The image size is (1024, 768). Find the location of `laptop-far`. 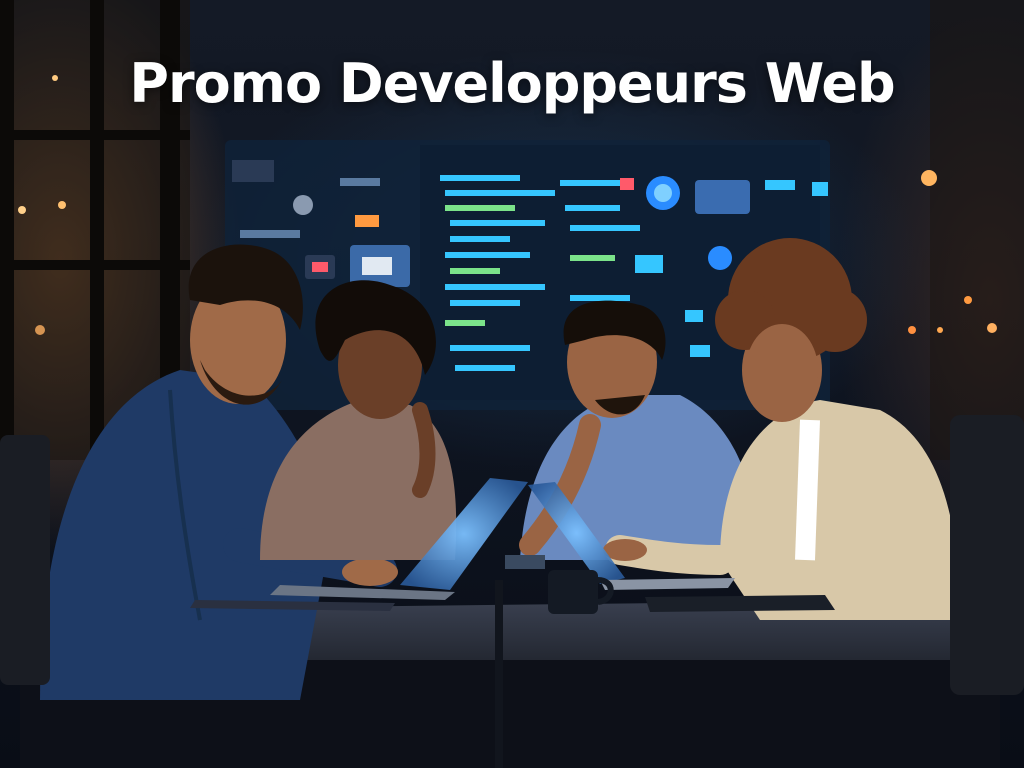

laptop-far is located at coordinates (525, 562).